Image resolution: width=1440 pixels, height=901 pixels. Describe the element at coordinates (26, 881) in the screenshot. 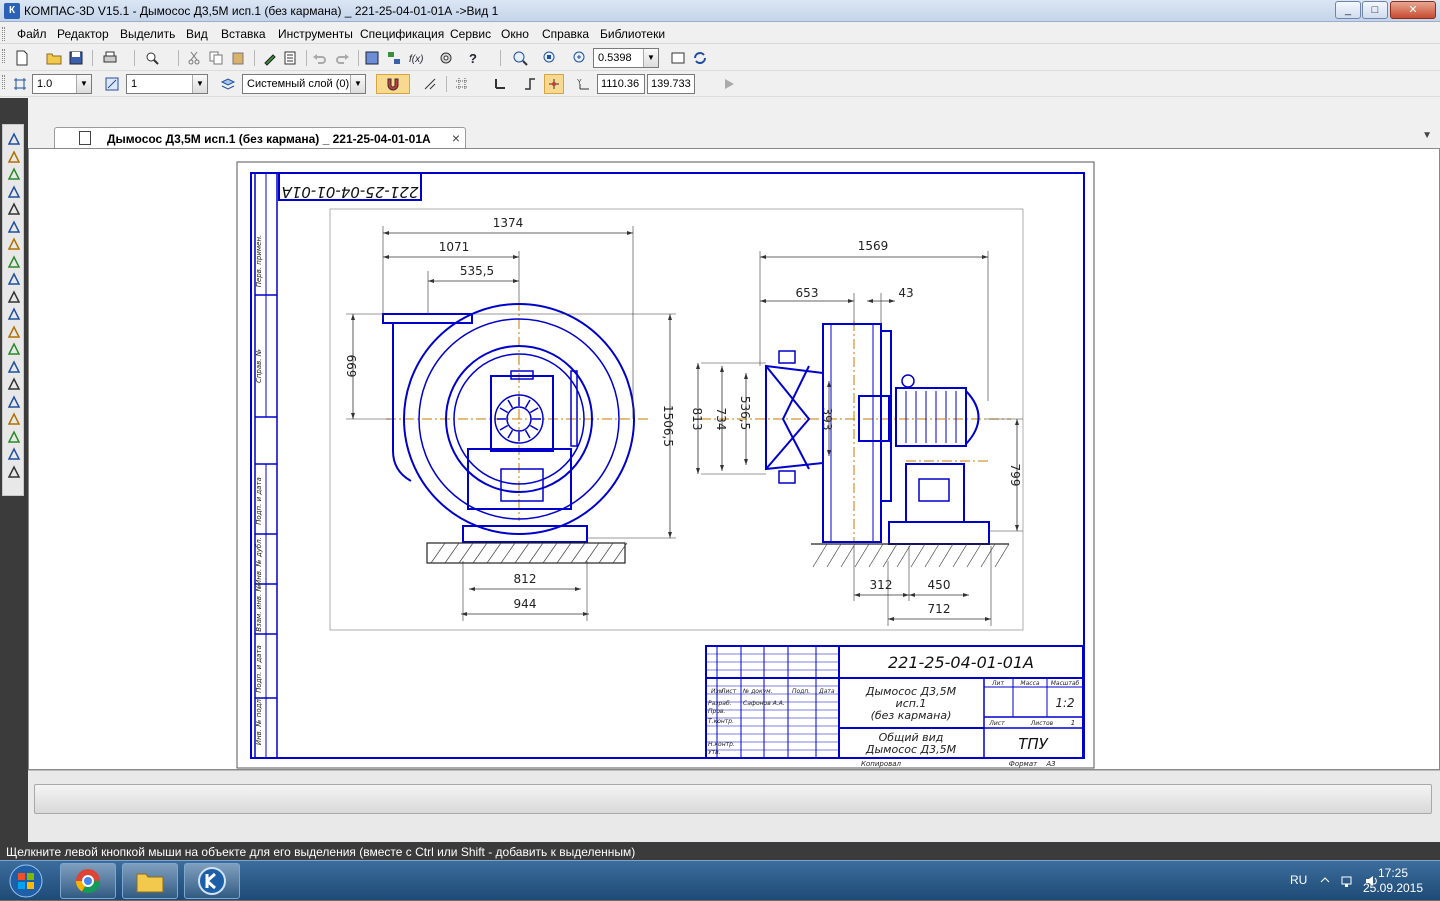

I see `start-button` at that location.